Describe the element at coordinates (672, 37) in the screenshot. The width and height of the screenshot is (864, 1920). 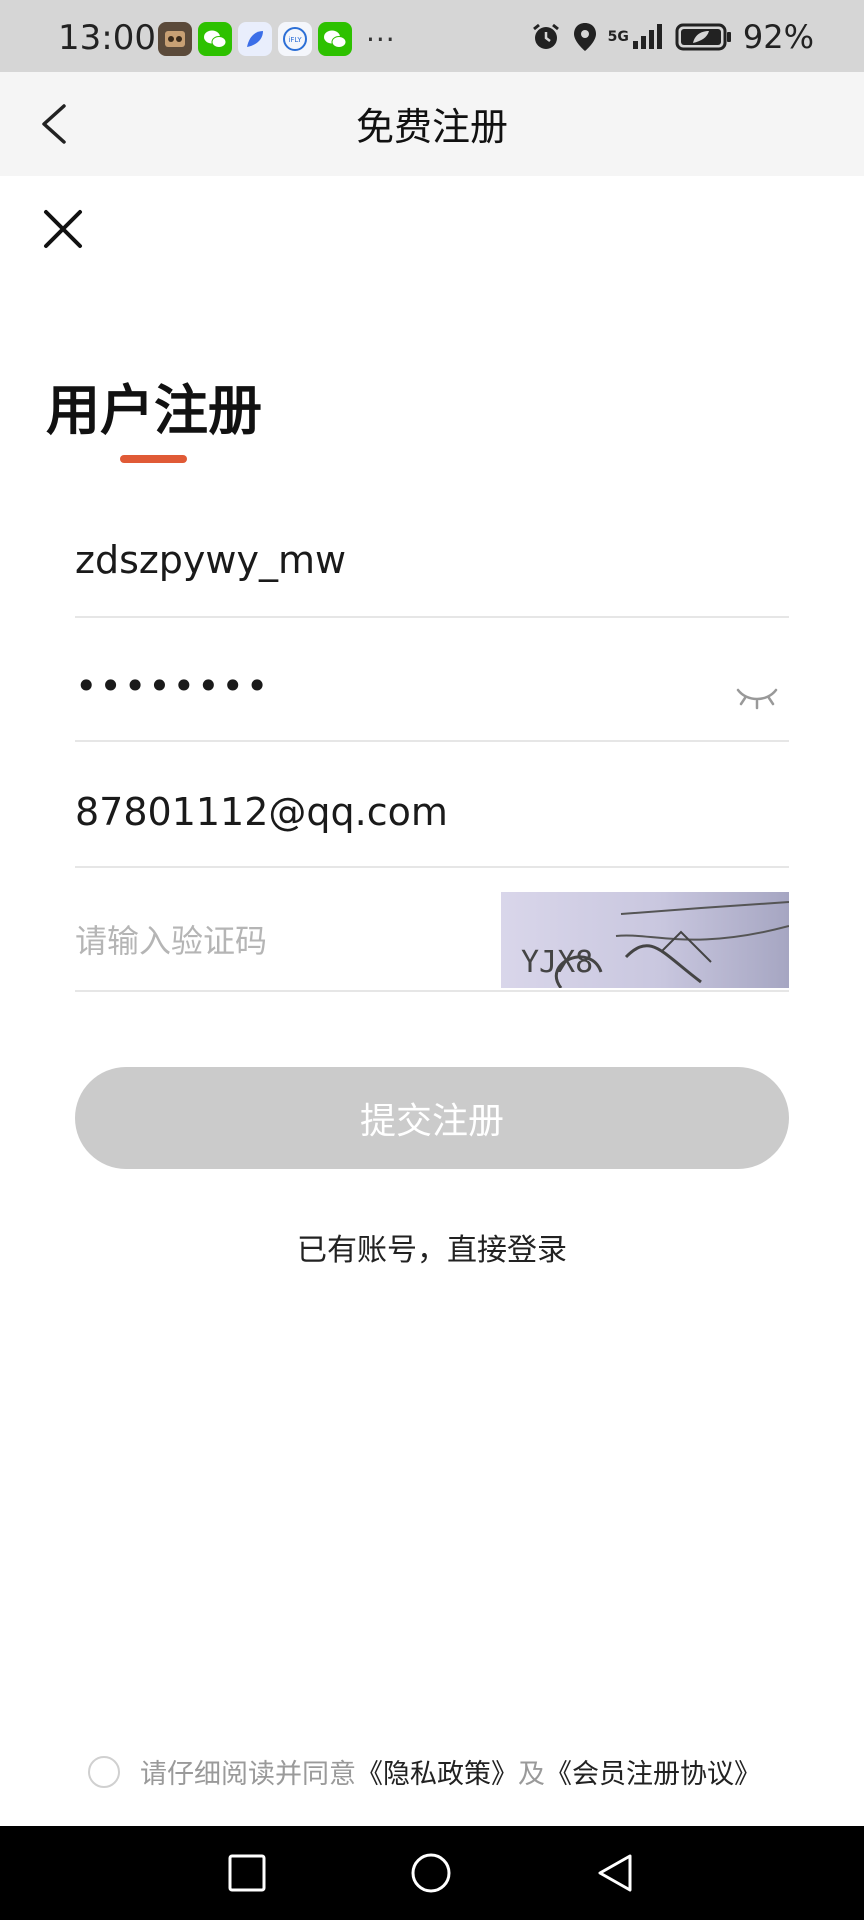
I see `system-icons: 5G 92%` at that location.